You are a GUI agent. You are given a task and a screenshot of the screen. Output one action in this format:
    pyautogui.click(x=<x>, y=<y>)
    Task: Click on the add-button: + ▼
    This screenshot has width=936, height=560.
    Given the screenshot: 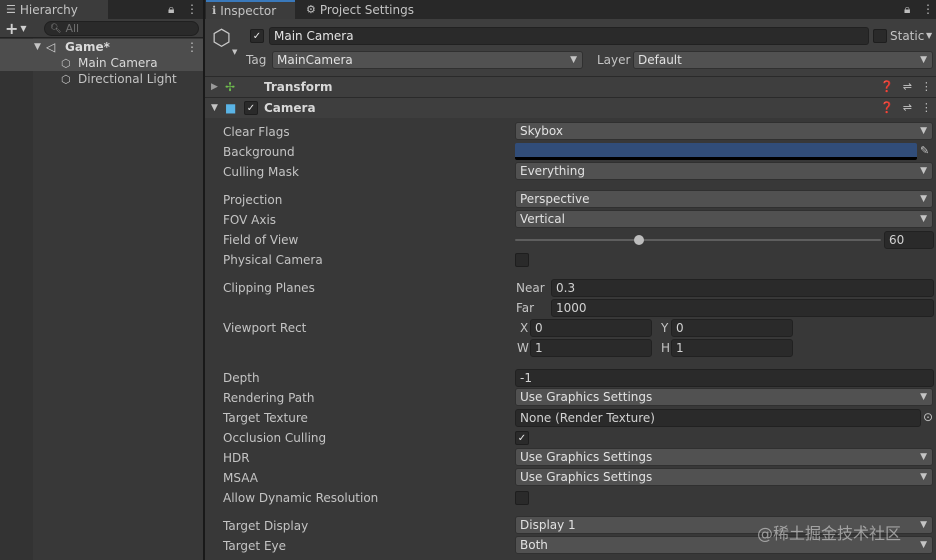 What is the action you would take?
    pyautogui.click(x=16, y=28)
    